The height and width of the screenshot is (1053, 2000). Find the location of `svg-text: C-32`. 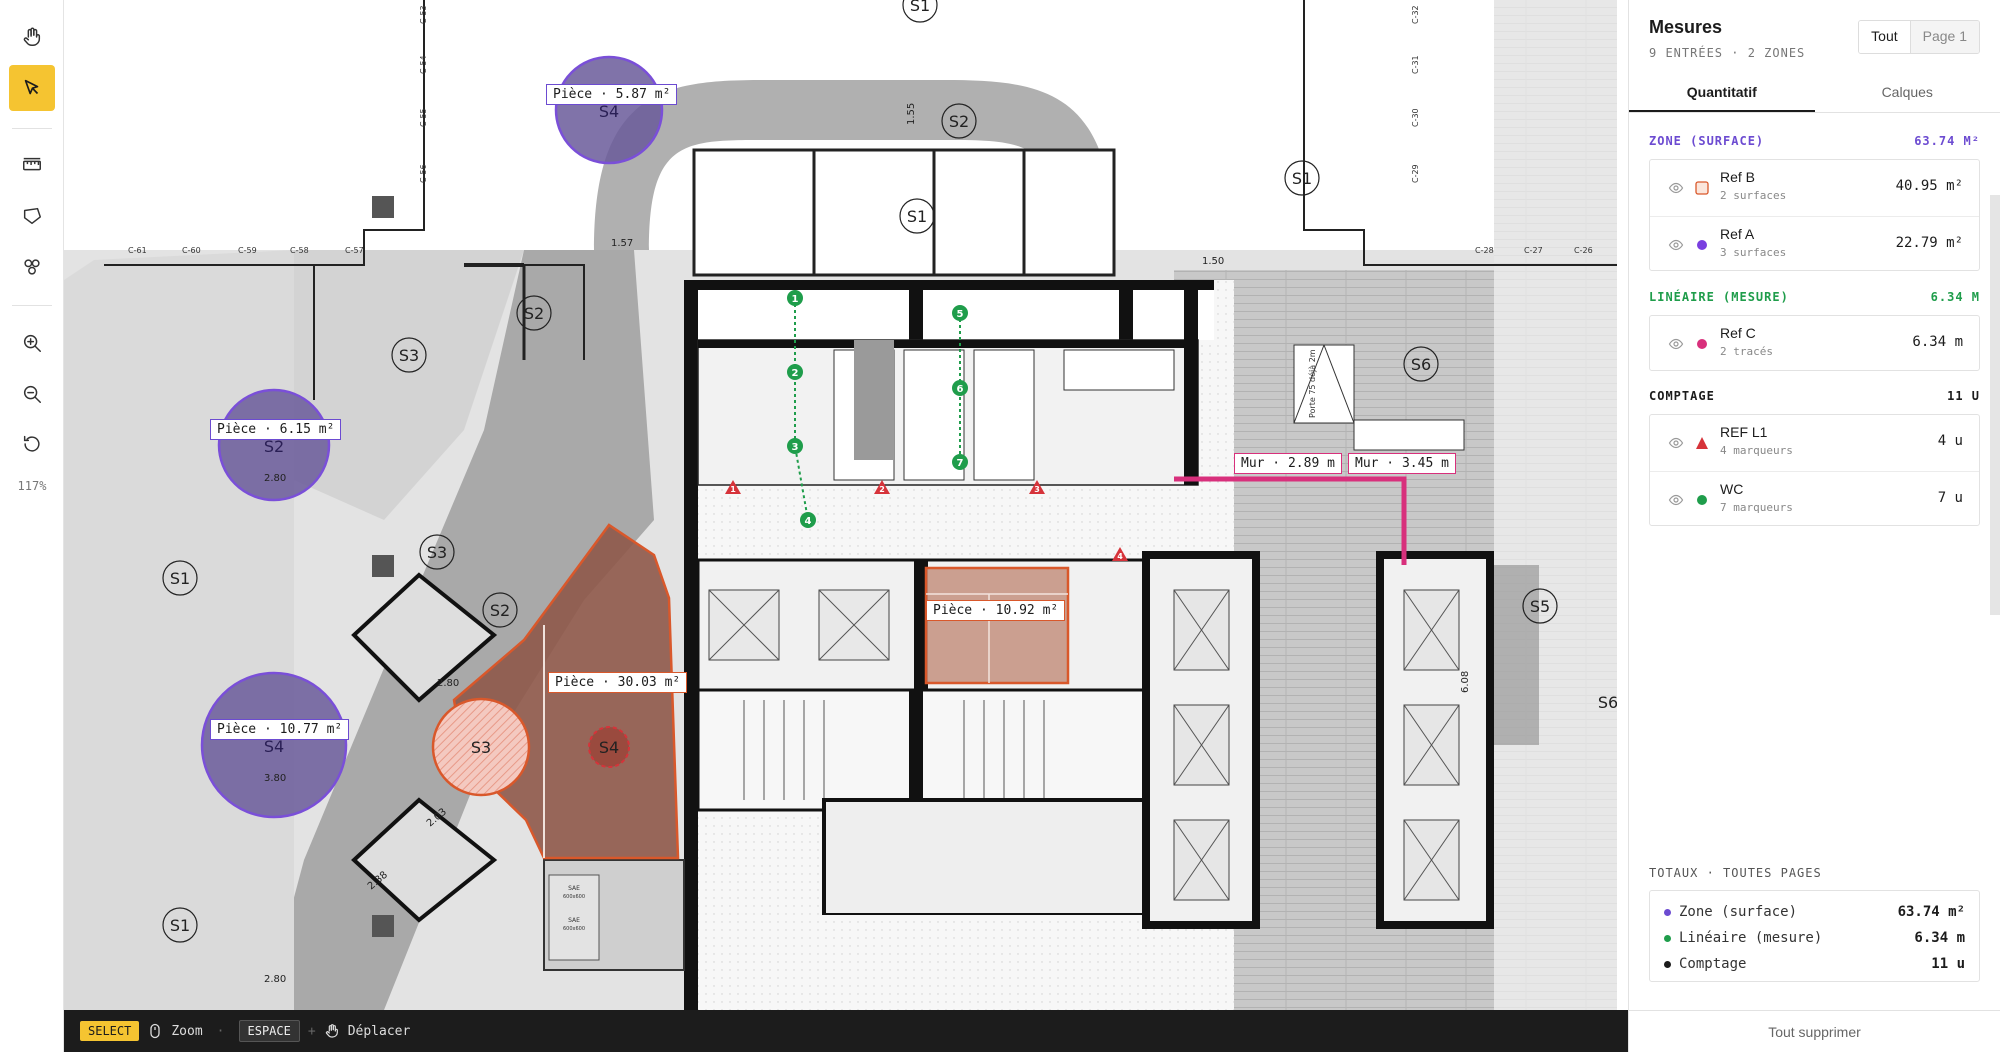

svg-text: C-32 is located at coordinates (1415, 14).